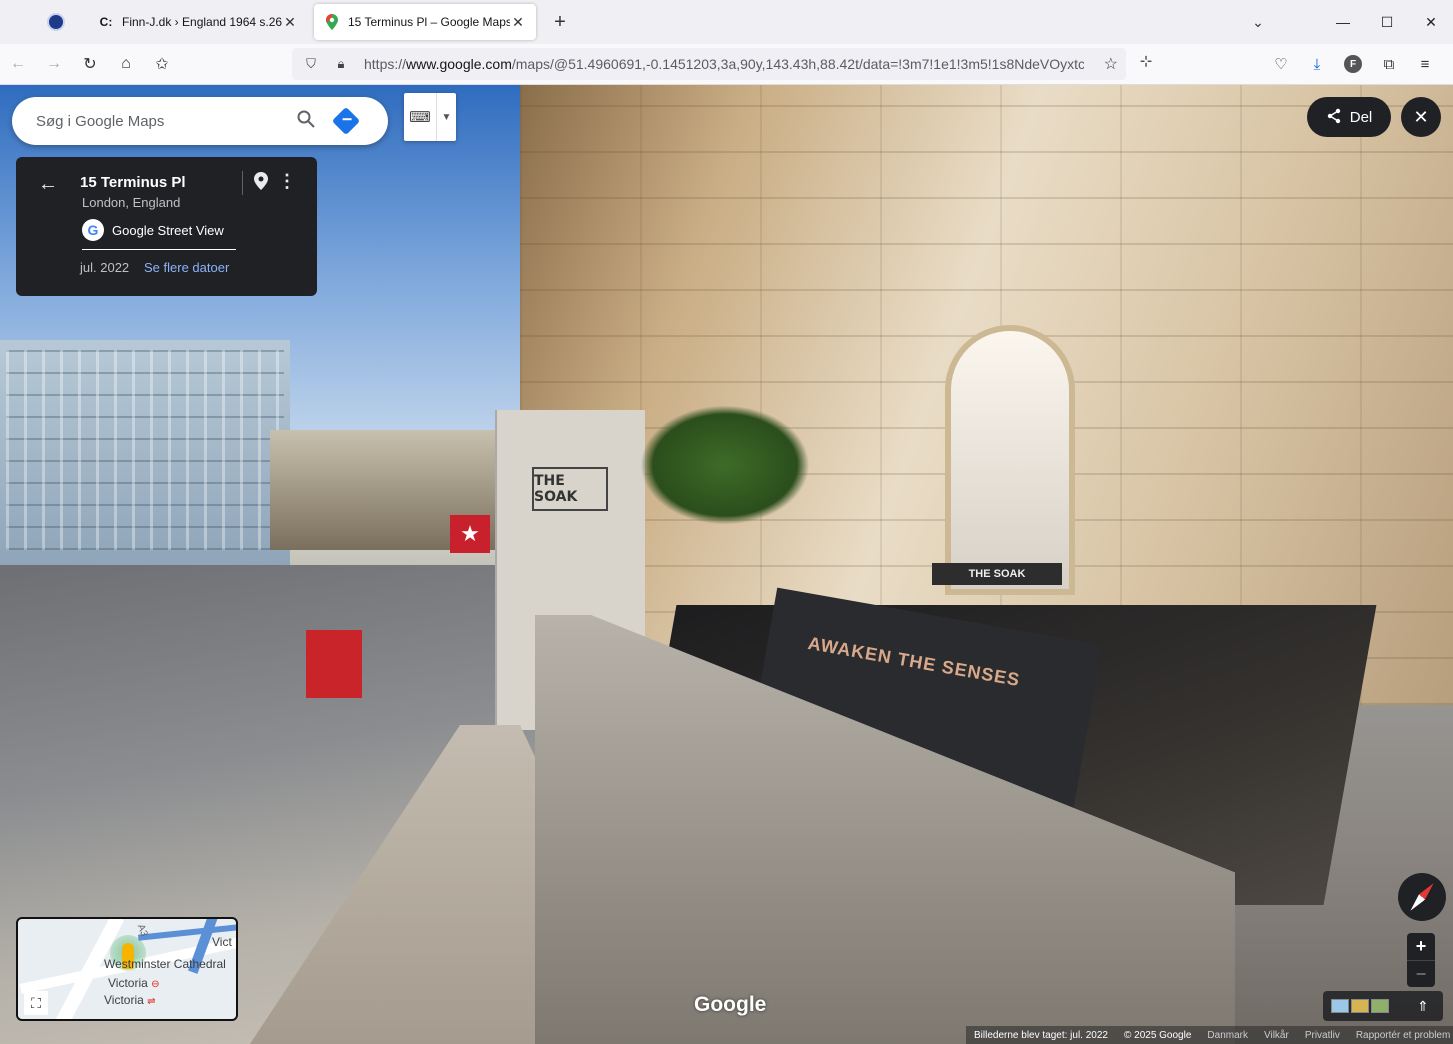  Describe the element at coordinates (134, 983) in the screenshot. I see `map-label: Victoria ⊖` at that location.